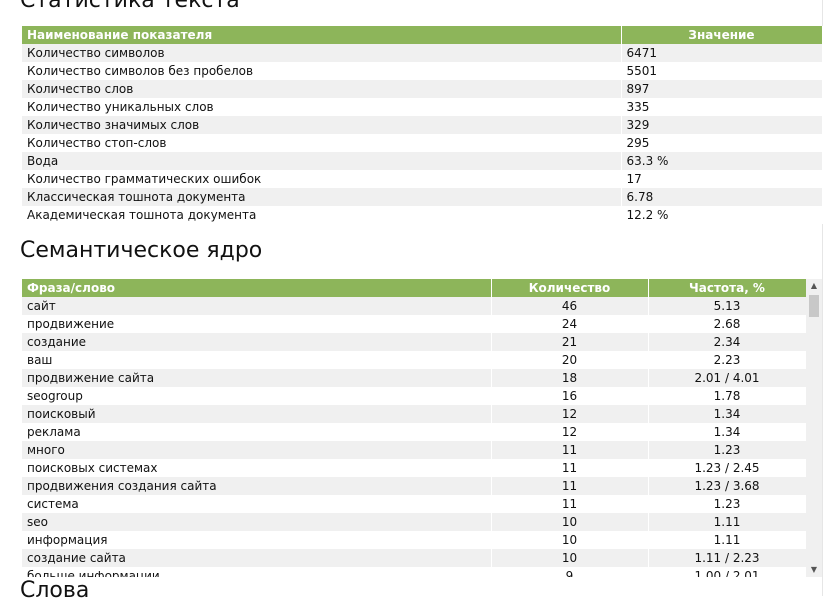  What do you see at coordinates (257, 504) in the screenshot?
I see `semantic-phrase-cell: система` at bounding box center [257, 504].